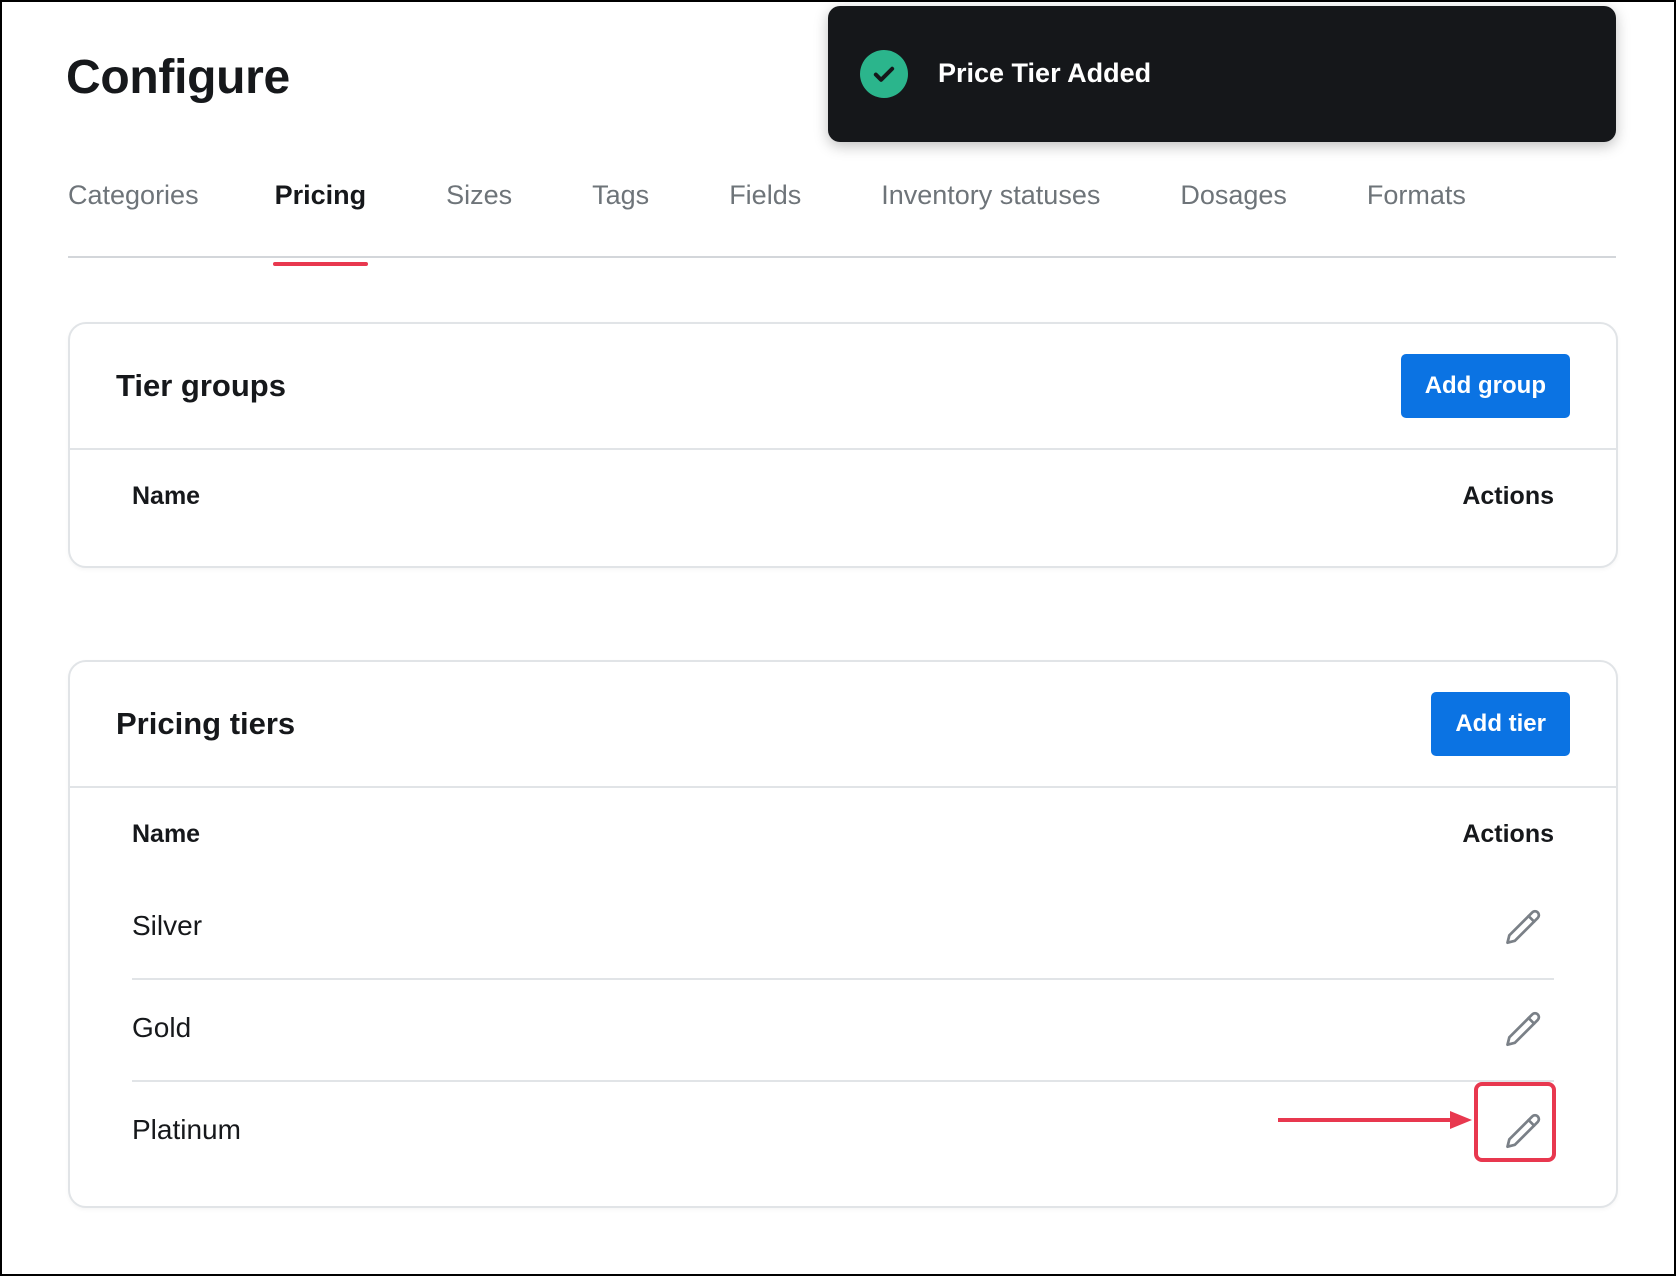 The height and width of the screenshot is (1276, 1676). What do you see at coordinates (843, 833) in the screenshot?
I see `pricing-tiers-table-header: Name Actions` at bounding box center [843, 833].